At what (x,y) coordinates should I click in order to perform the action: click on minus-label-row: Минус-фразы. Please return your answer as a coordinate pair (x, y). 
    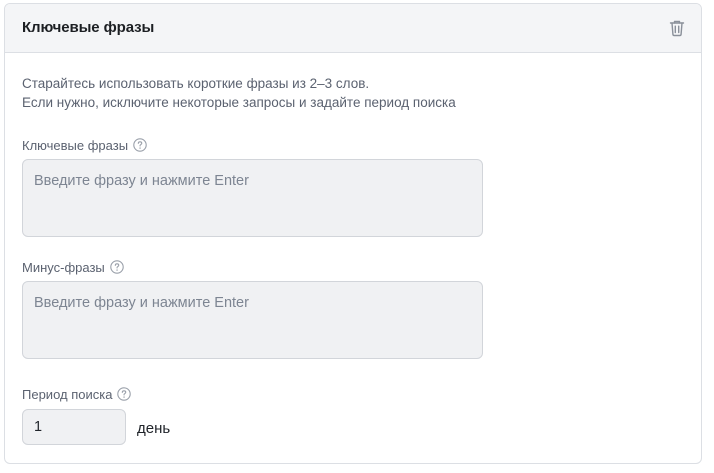
    Looking at the image, I should click on (73, 267).